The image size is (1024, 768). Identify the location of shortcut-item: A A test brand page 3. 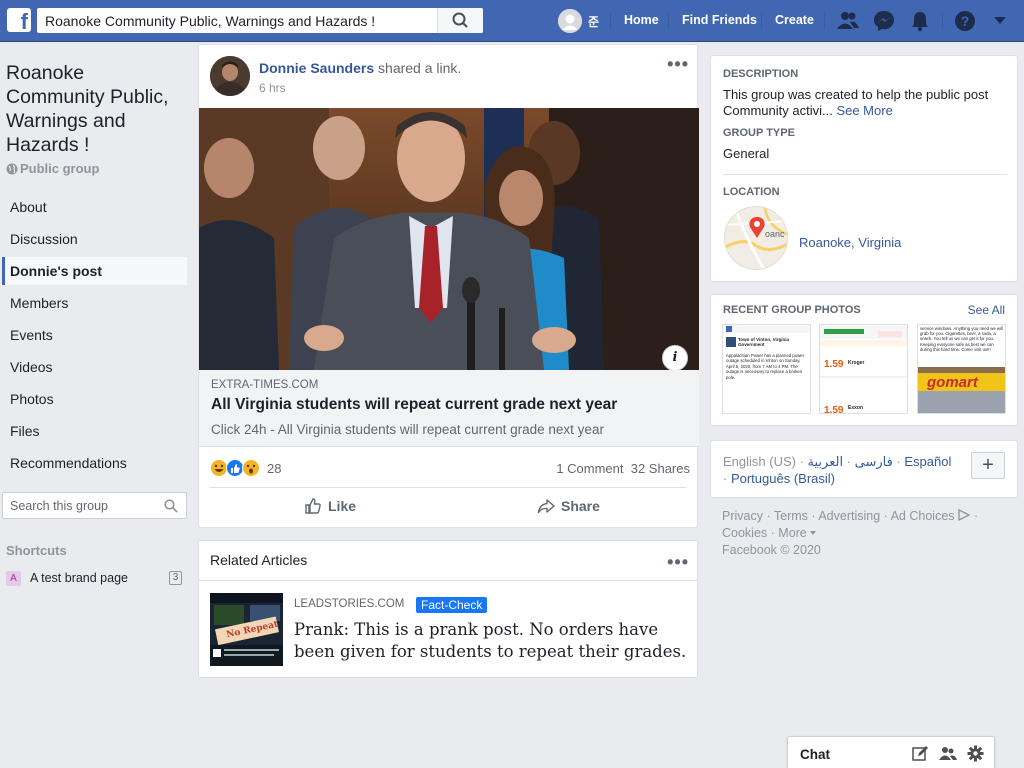
(96, 580).